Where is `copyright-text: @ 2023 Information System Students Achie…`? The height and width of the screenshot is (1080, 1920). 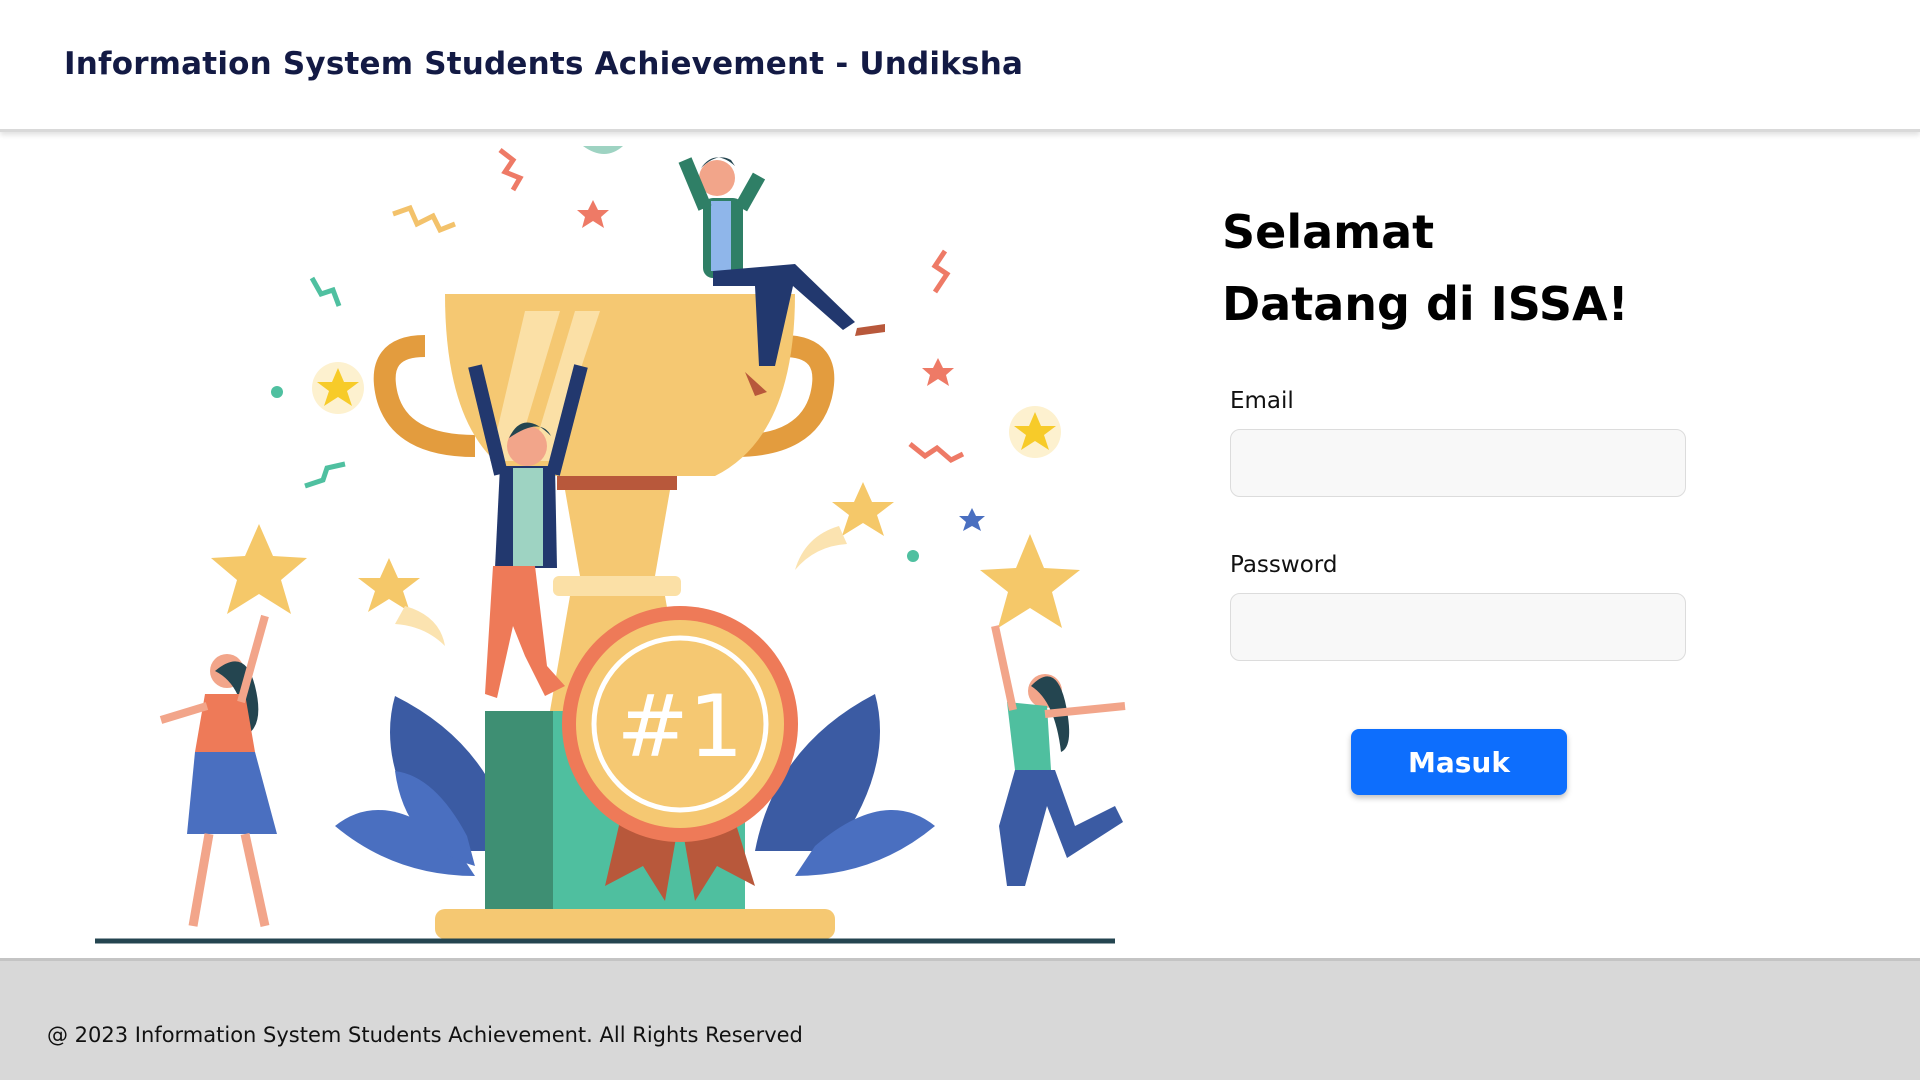
copyright-text: @ 2023 Information System Students Achie… is located at coordinates (425, 1035).